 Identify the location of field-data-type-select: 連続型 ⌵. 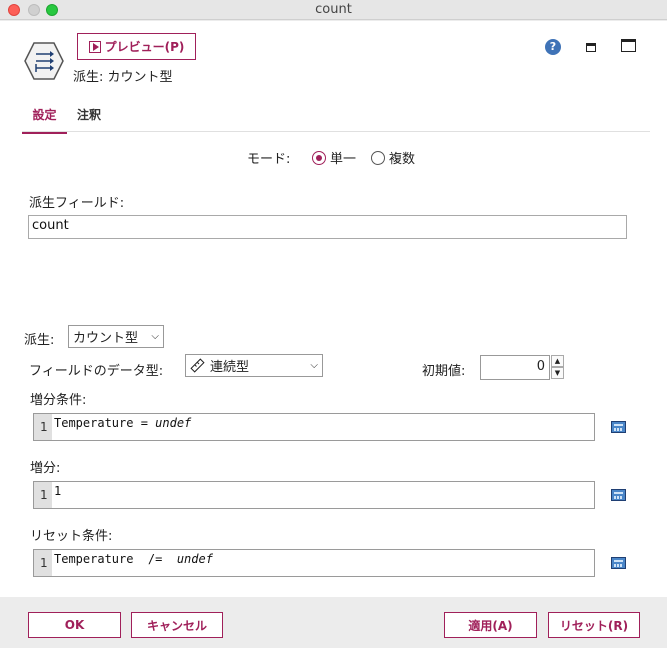
(254, 365).